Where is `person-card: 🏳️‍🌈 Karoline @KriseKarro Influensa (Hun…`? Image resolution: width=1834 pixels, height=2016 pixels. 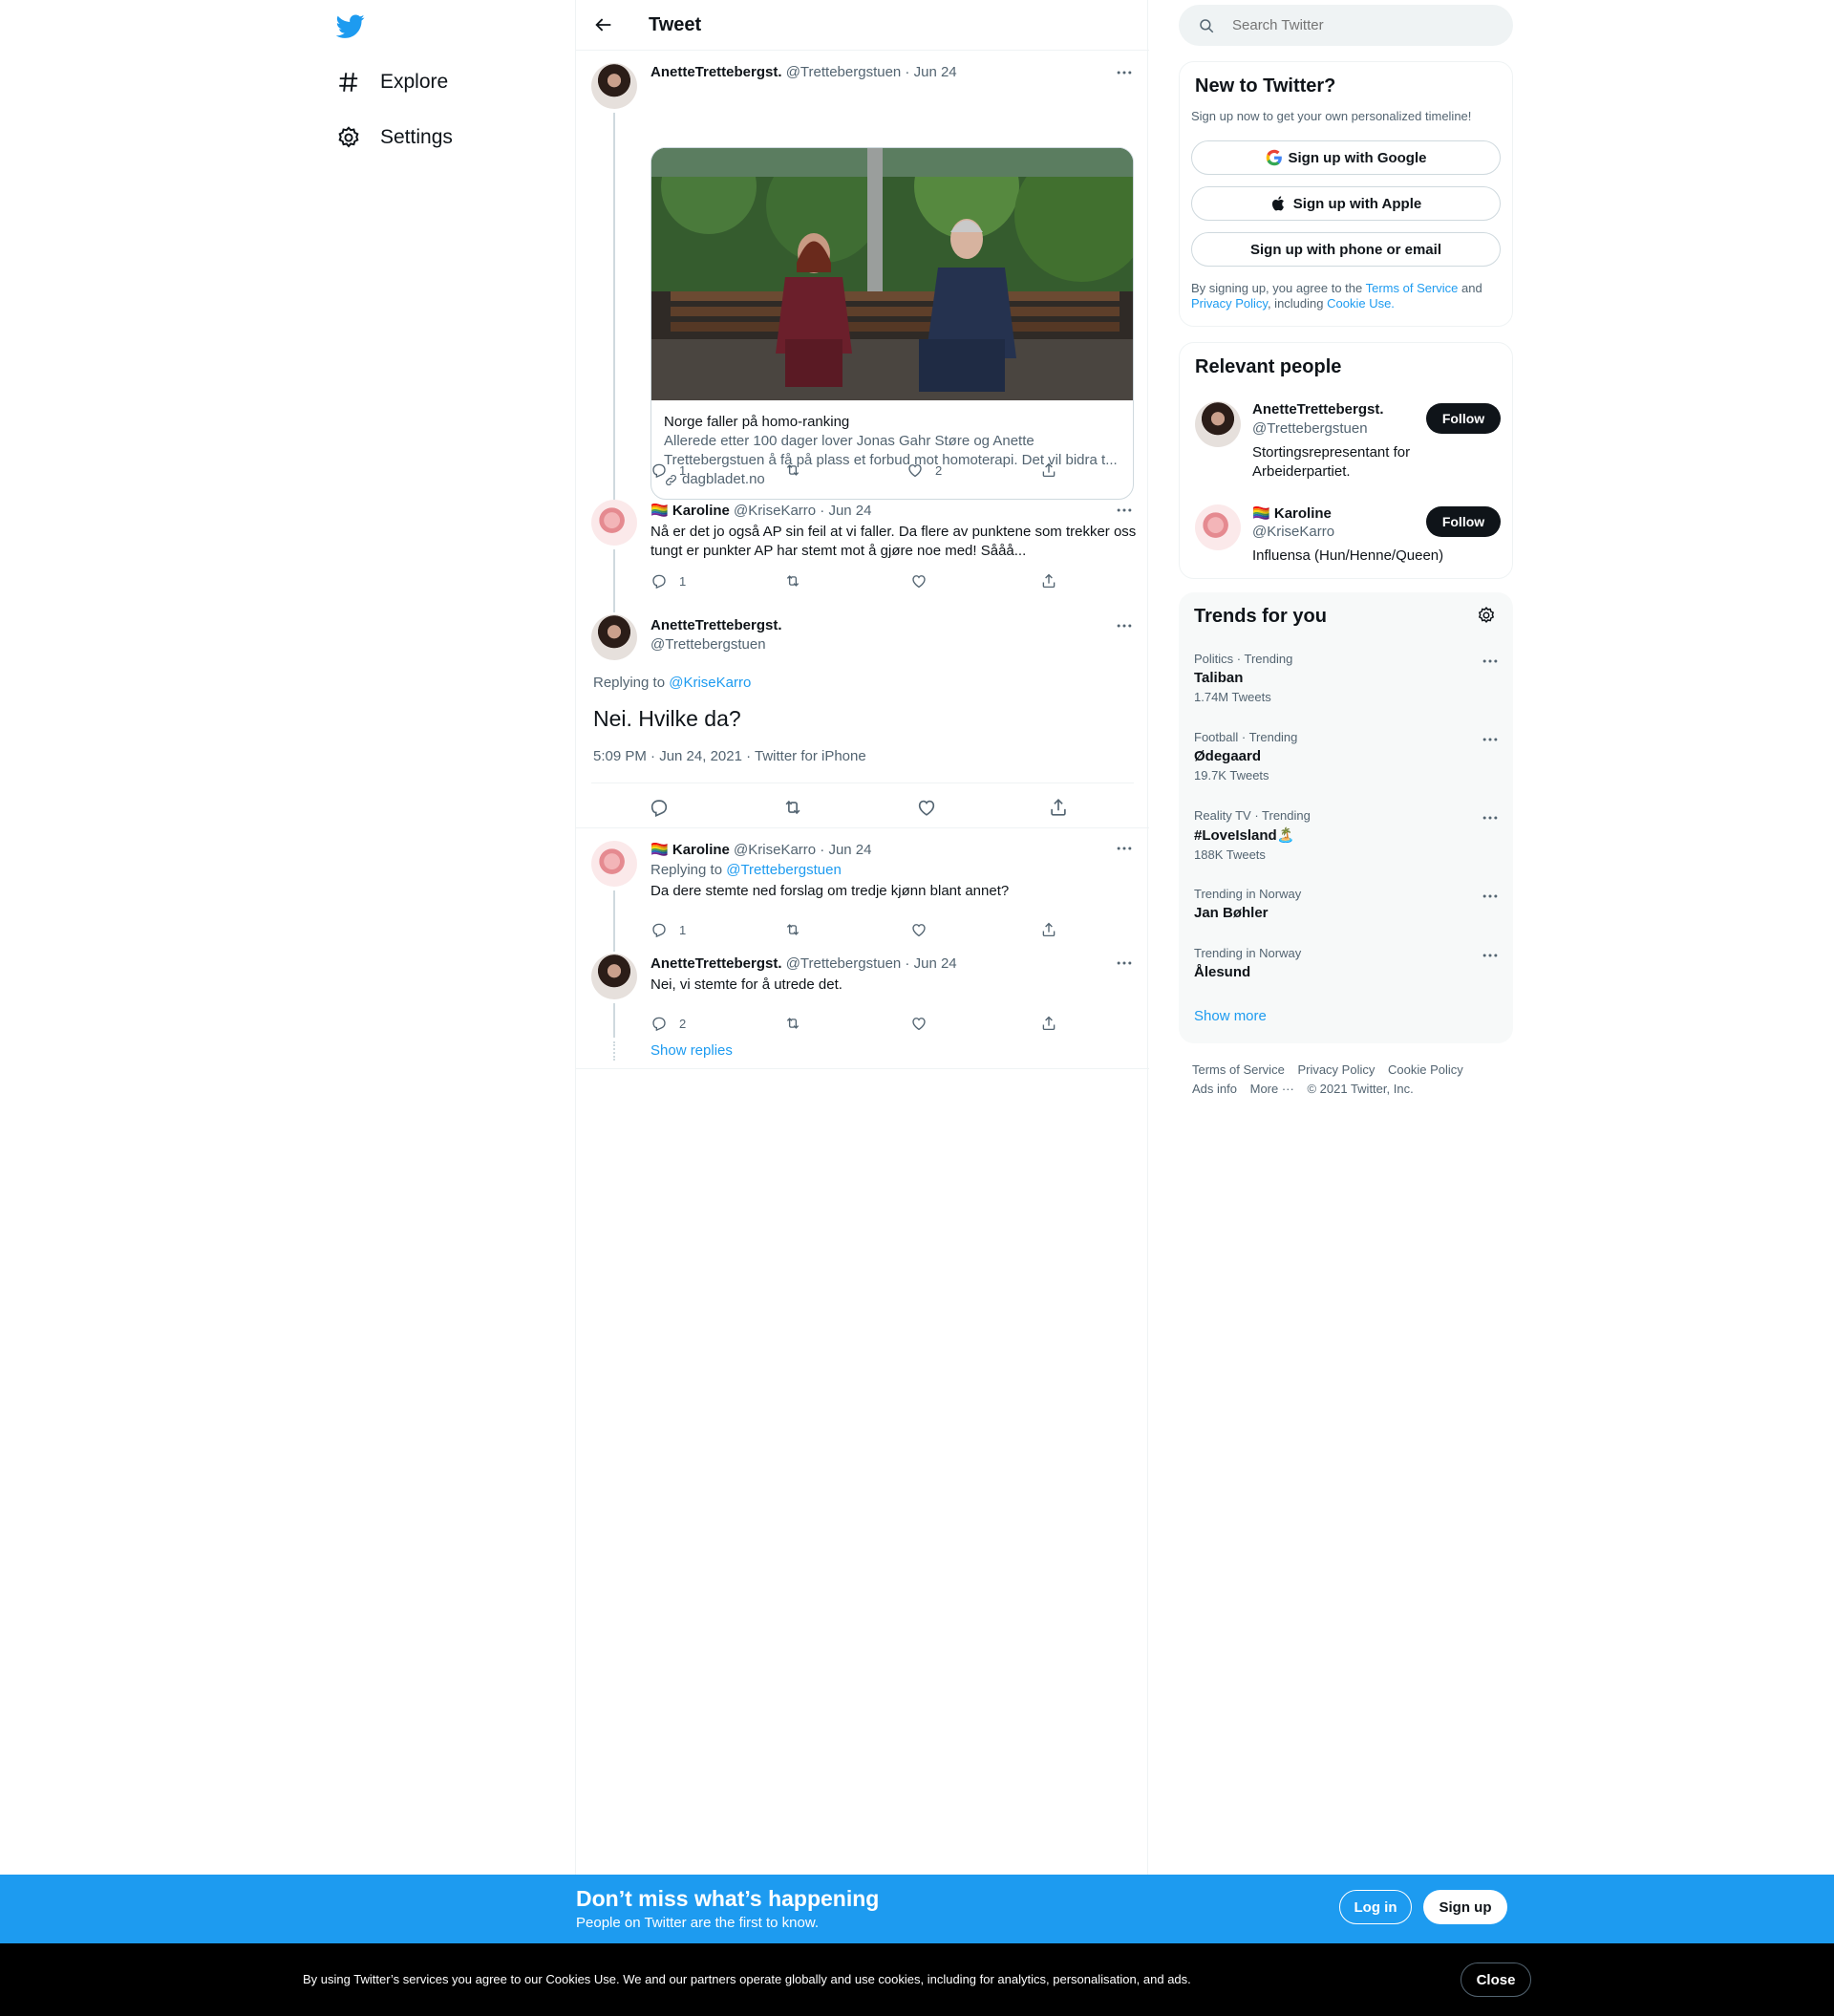 person-card: 🏳️‍🌈 Karoline @KriseKarro Influensa (Hun… is located at coordinates (1348, 537).